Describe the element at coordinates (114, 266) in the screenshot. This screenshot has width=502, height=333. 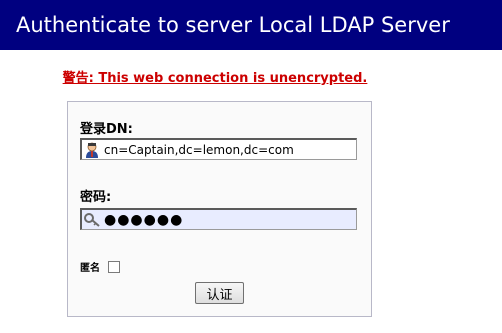
I see `anonymous-checkbox` at that location.